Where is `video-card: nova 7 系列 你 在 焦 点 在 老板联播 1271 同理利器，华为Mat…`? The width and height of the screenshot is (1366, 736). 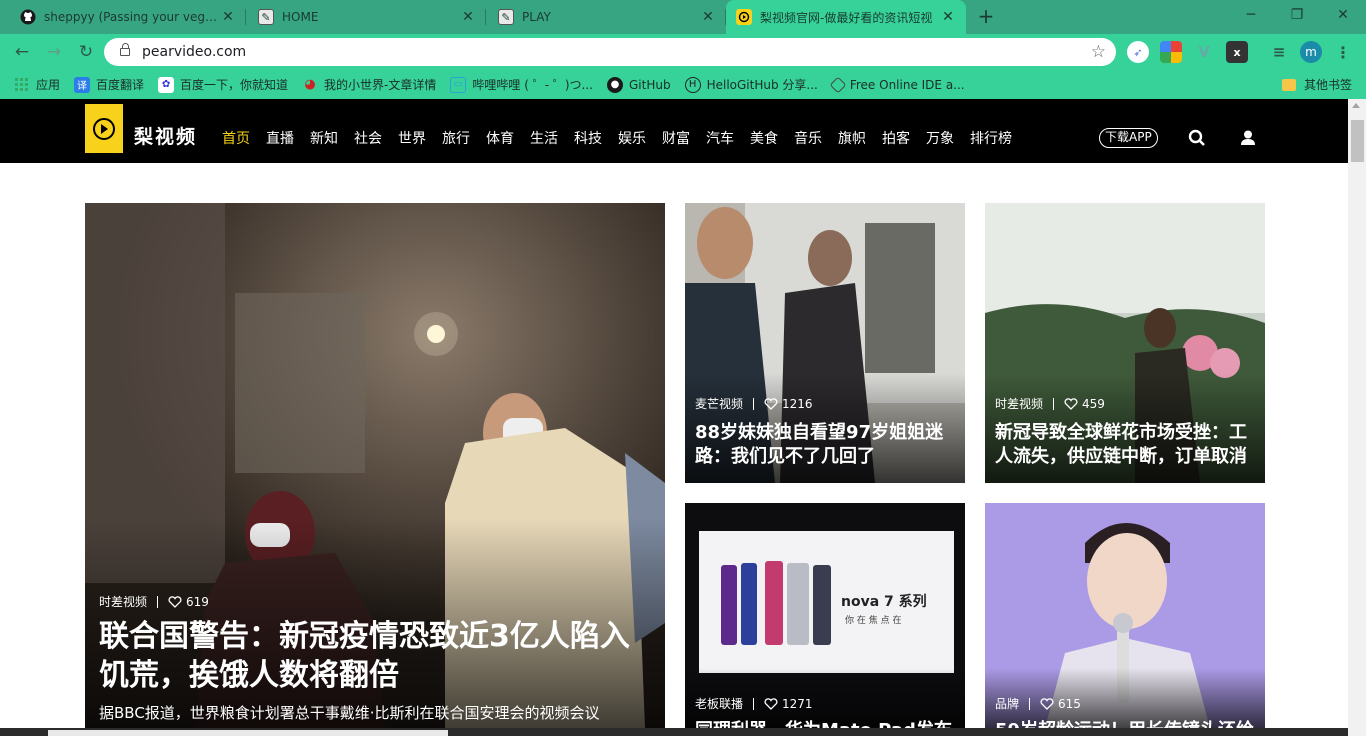
video-card: nova 7 系列 你 在 焦 点 在 老板联播 1271 同理利器，华为Mat… is located at coordinates (825, 615).